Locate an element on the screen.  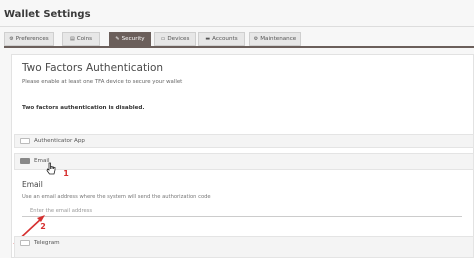
gear-icon: ⚙ is located at coordinates (11, 39).